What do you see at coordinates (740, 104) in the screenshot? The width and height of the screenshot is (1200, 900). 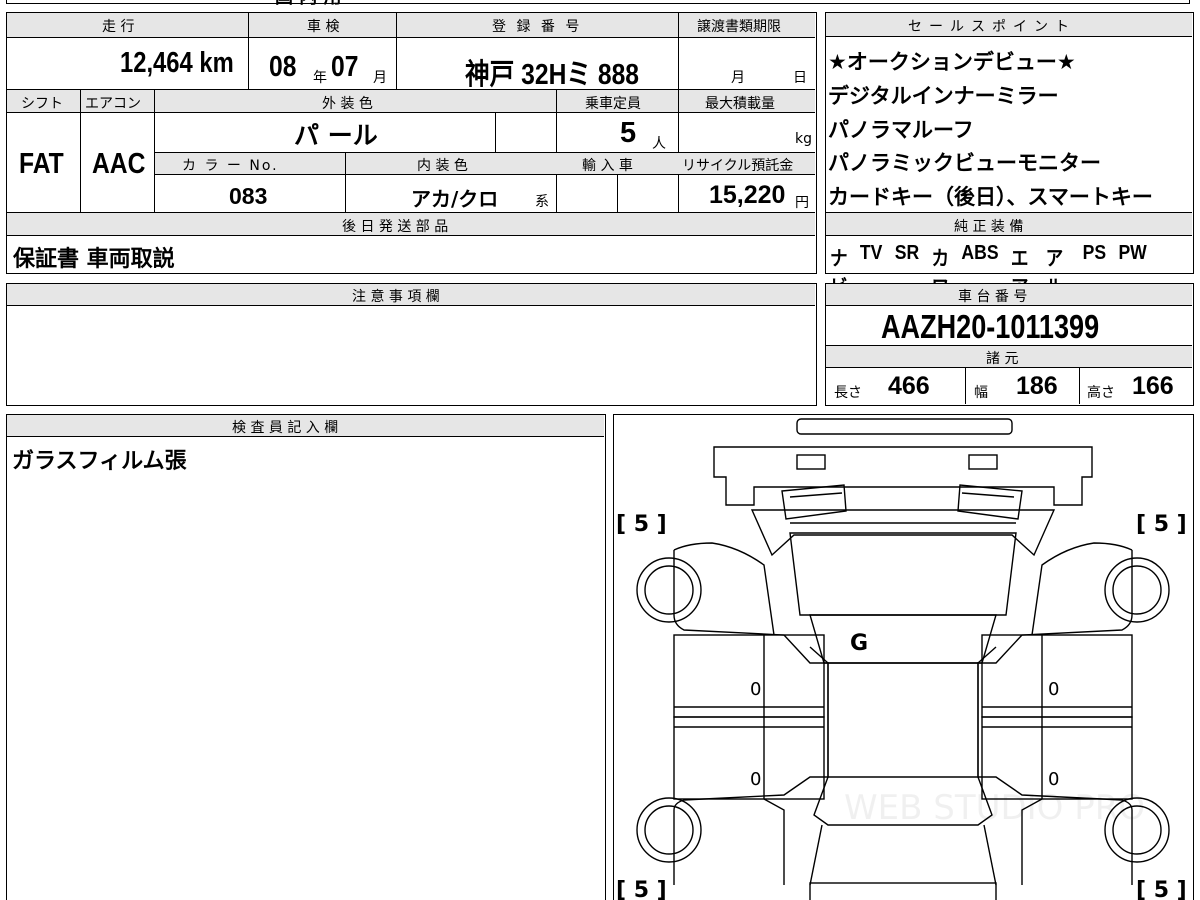 I see `header-max-load: 最大積載量` at bounding box center [740, 104].